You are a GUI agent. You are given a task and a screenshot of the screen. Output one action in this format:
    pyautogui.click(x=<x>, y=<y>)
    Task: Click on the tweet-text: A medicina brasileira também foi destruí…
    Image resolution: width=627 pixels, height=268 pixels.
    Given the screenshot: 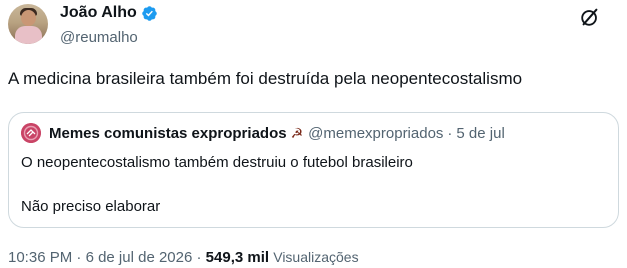 What is the action you would take?
    pyautogui.click(x=265, y=78)
    